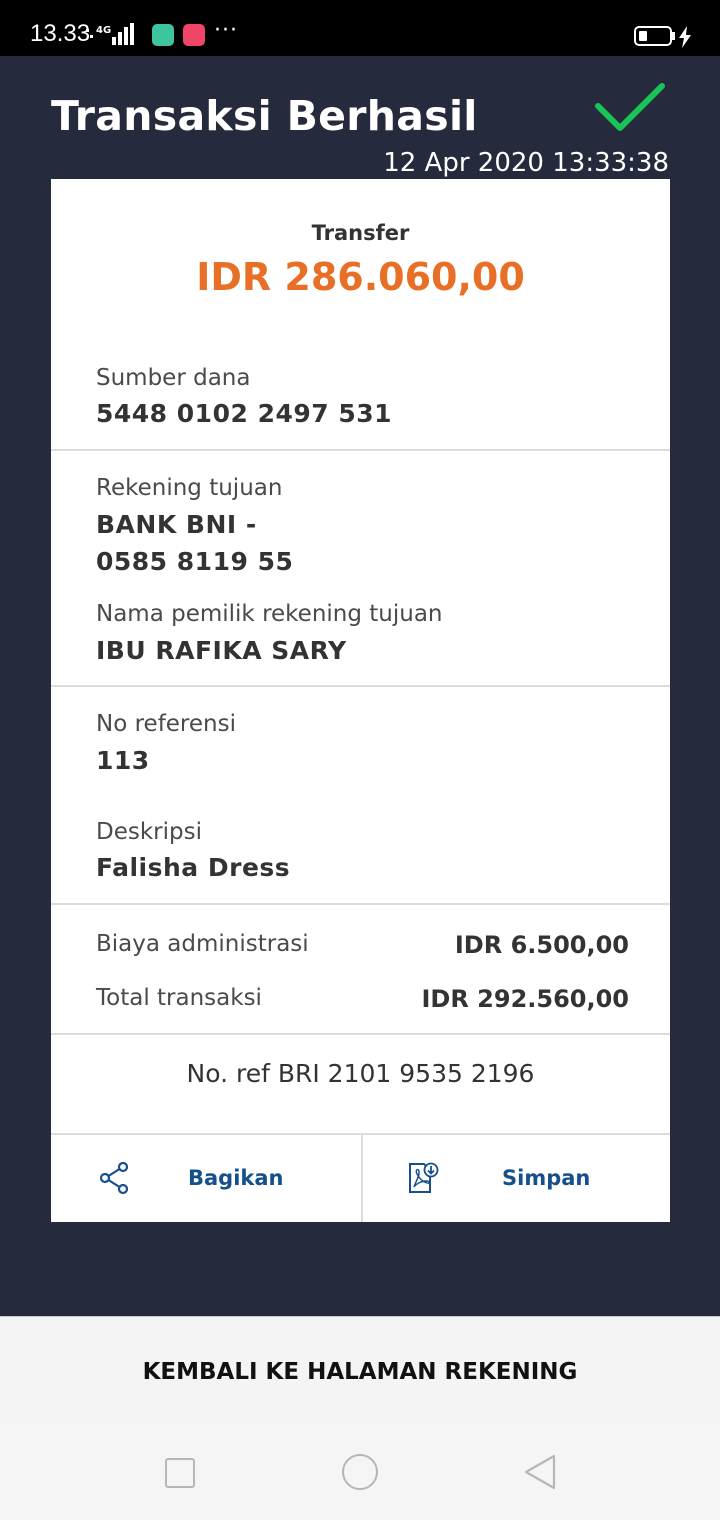 The height and width of the screenshot is (1520, 720). I want to click on transaction-datetime: 12 Apr 2020 13:33:38, so click(526, 163).